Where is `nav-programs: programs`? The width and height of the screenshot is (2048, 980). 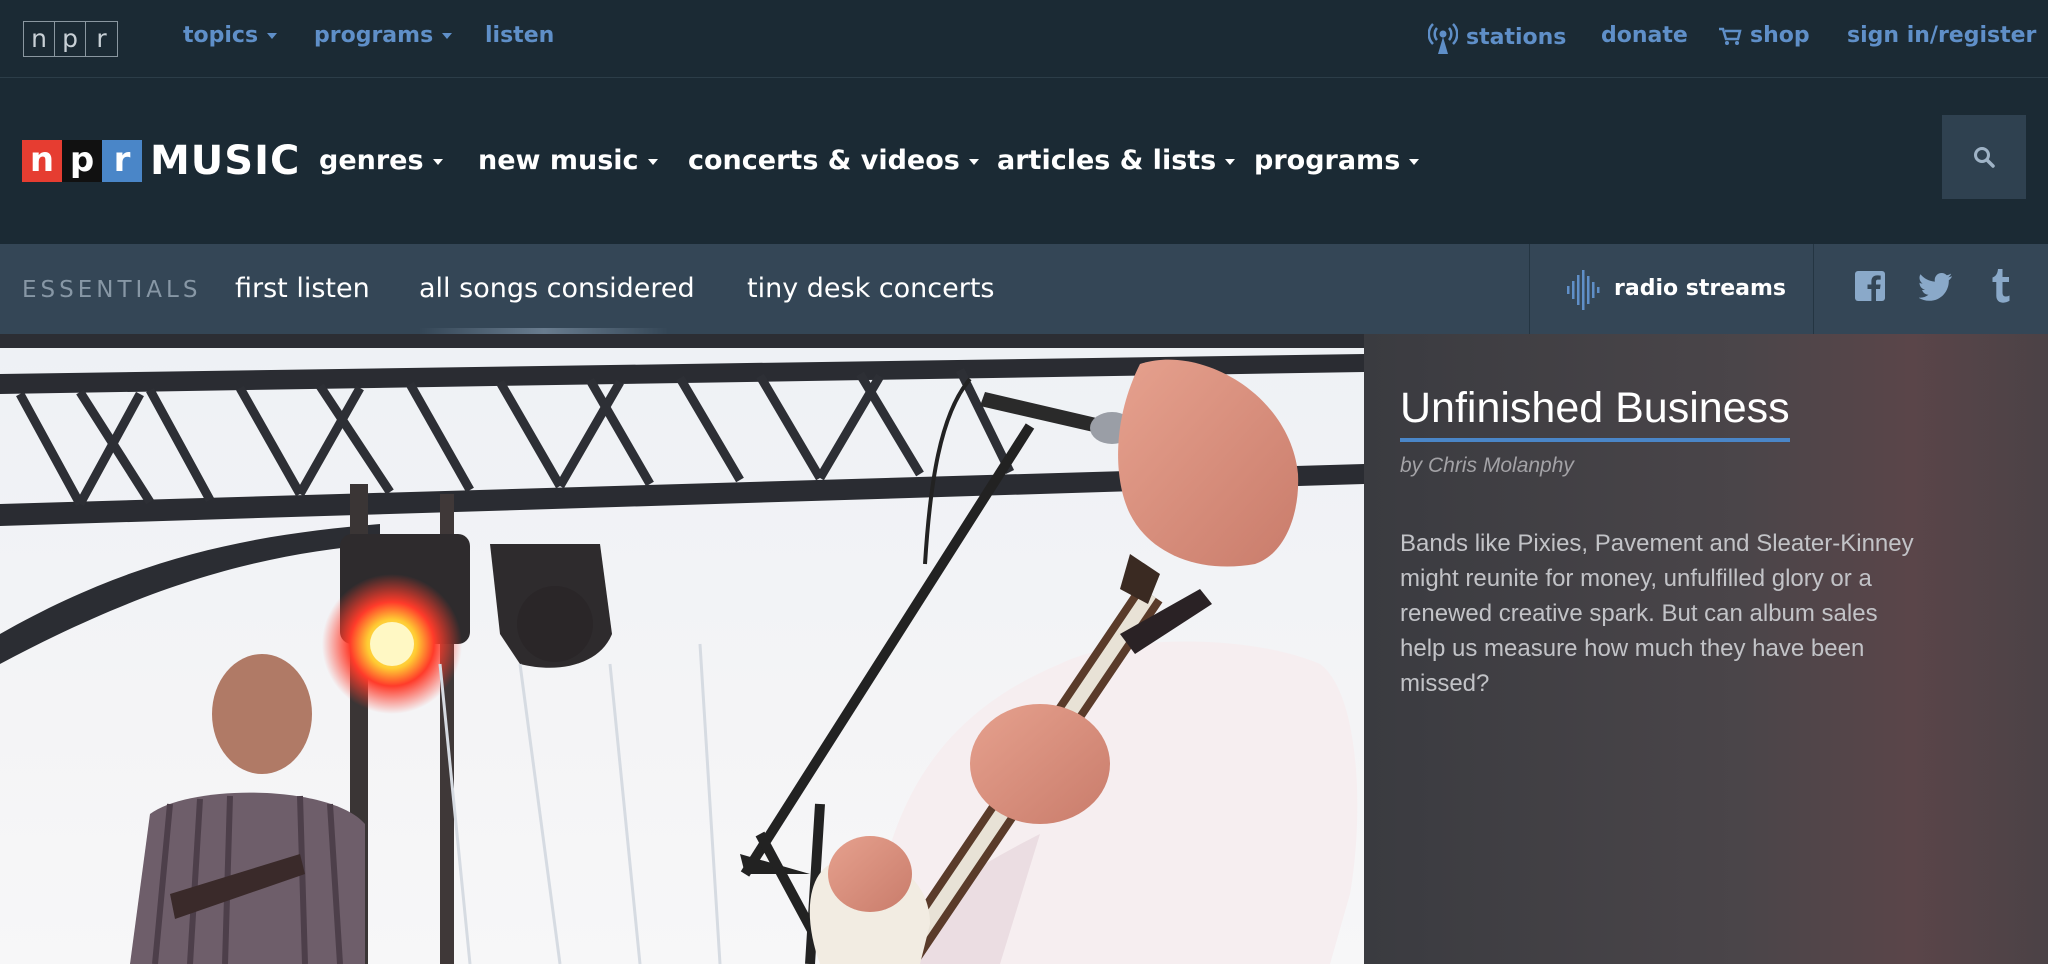
nav-programs: programs is located at coordinates (1337, 161).